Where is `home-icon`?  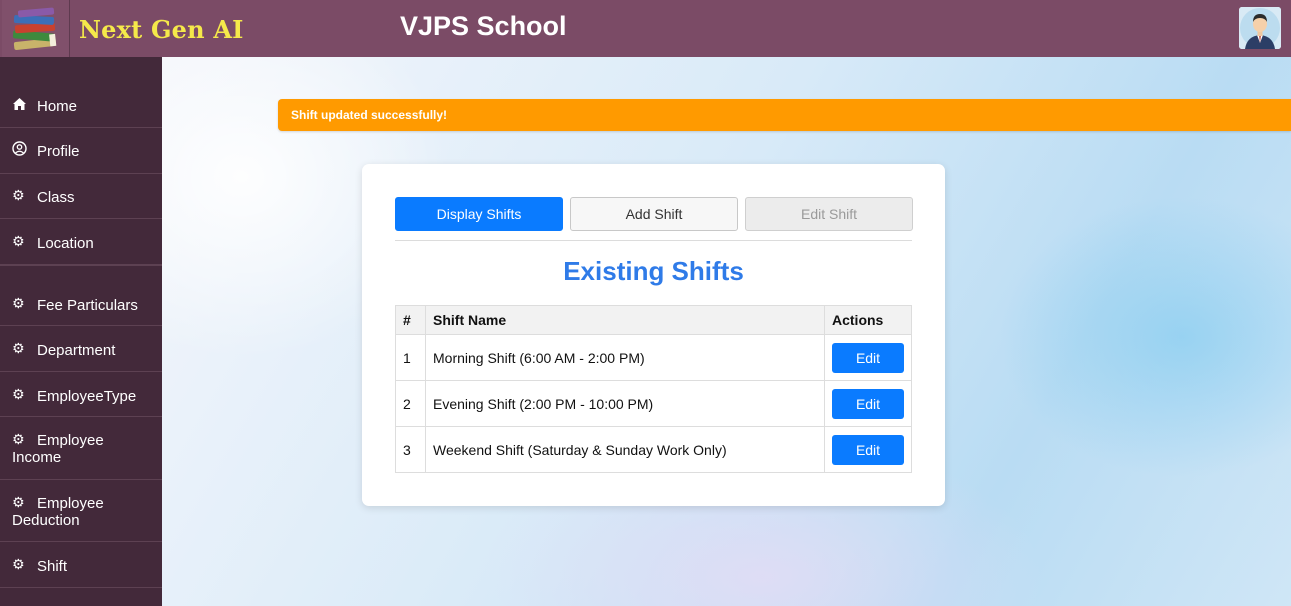
home-icon is located at coordinates (19, 105).